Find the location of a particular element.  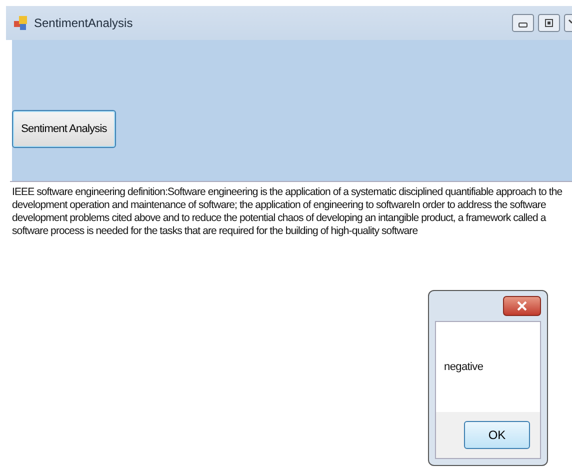

minimize-button is located at coordinates (523, 23).